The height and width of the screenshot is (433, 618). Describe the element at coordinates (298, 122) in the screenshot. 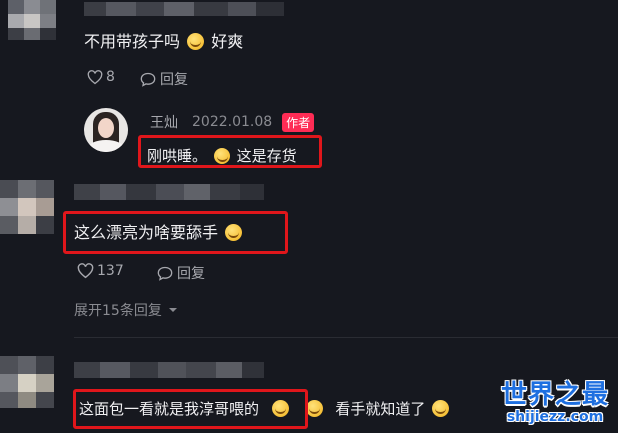

I see `author-tag-badge: 作者` at that location.